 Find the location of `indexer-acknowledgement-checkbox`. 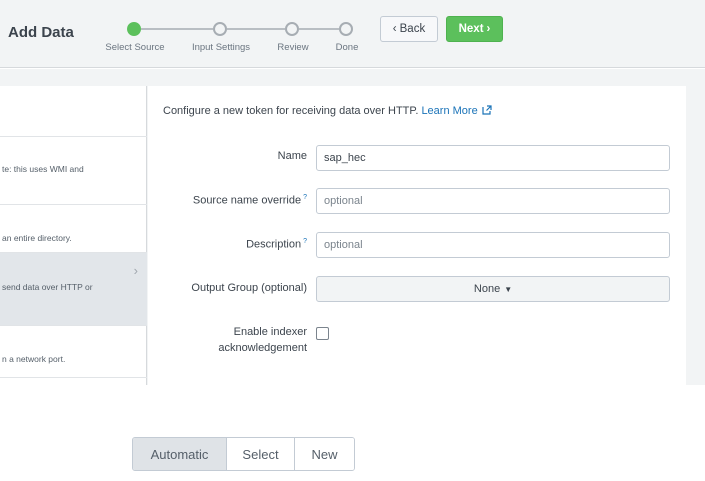

indexer-acknowledgement-checkbox is located at coordinates (322, 333).